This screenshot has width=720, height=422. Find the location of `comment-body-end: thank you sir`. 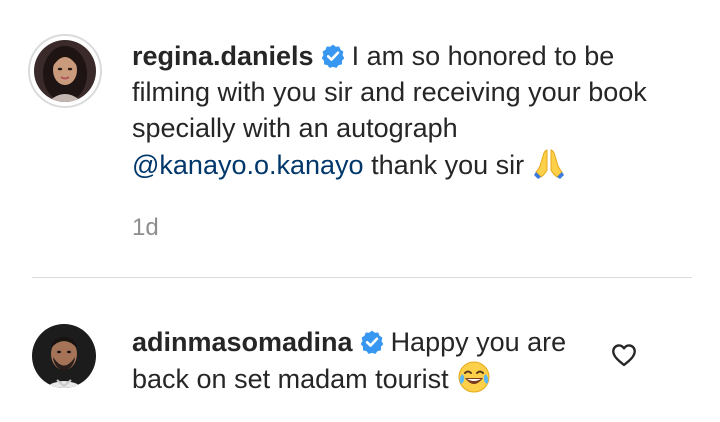

comment-body-end: thank you sir is located at coordinates (448, 165).